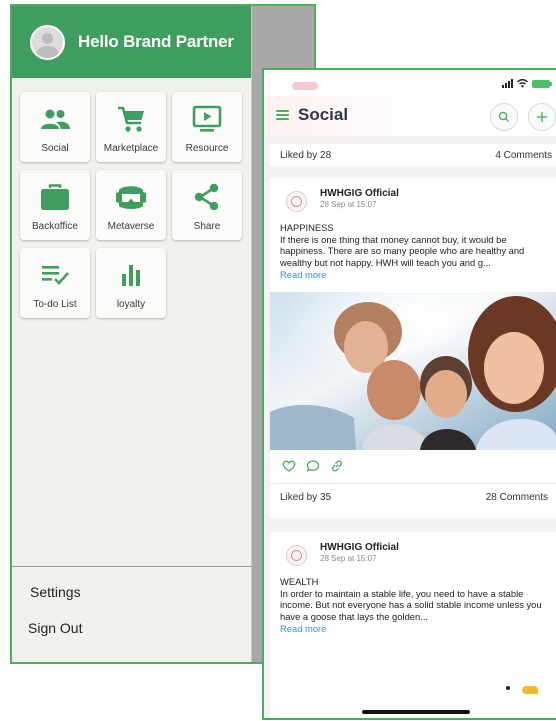  What do you see at coordinates (305, 155) in the screenshot?
I see `likes-count: Liked by 28` at bounding box center [305, 155].